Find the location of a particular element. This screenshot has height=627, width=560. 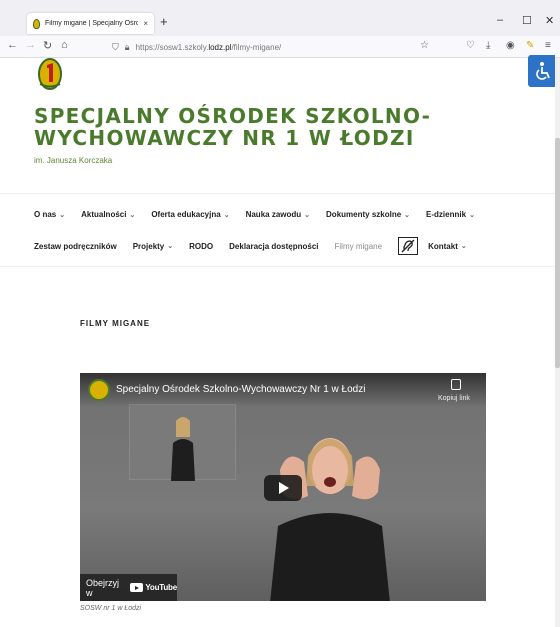

browser-tab-bar: Filmy migane | Specjalny Ośrod × + – ☐ ✕ is located at coordinates (280, 18).